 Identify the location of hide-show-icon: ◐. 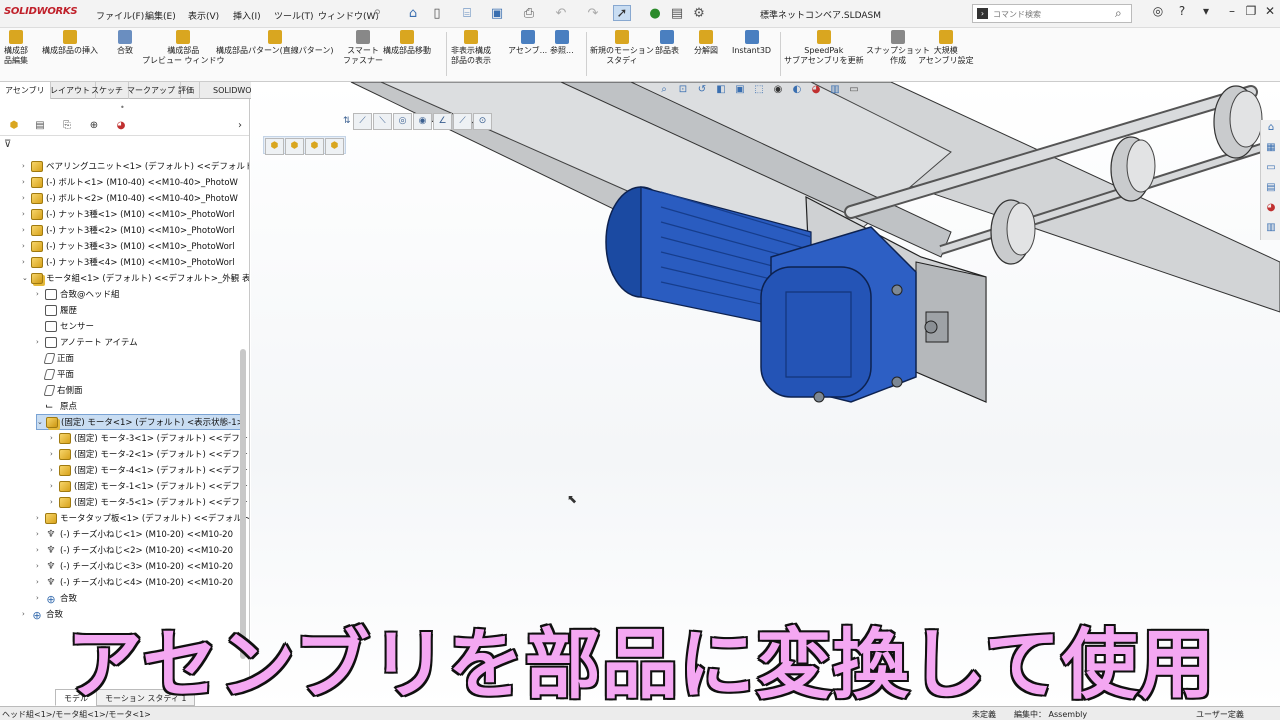
(797, 91).